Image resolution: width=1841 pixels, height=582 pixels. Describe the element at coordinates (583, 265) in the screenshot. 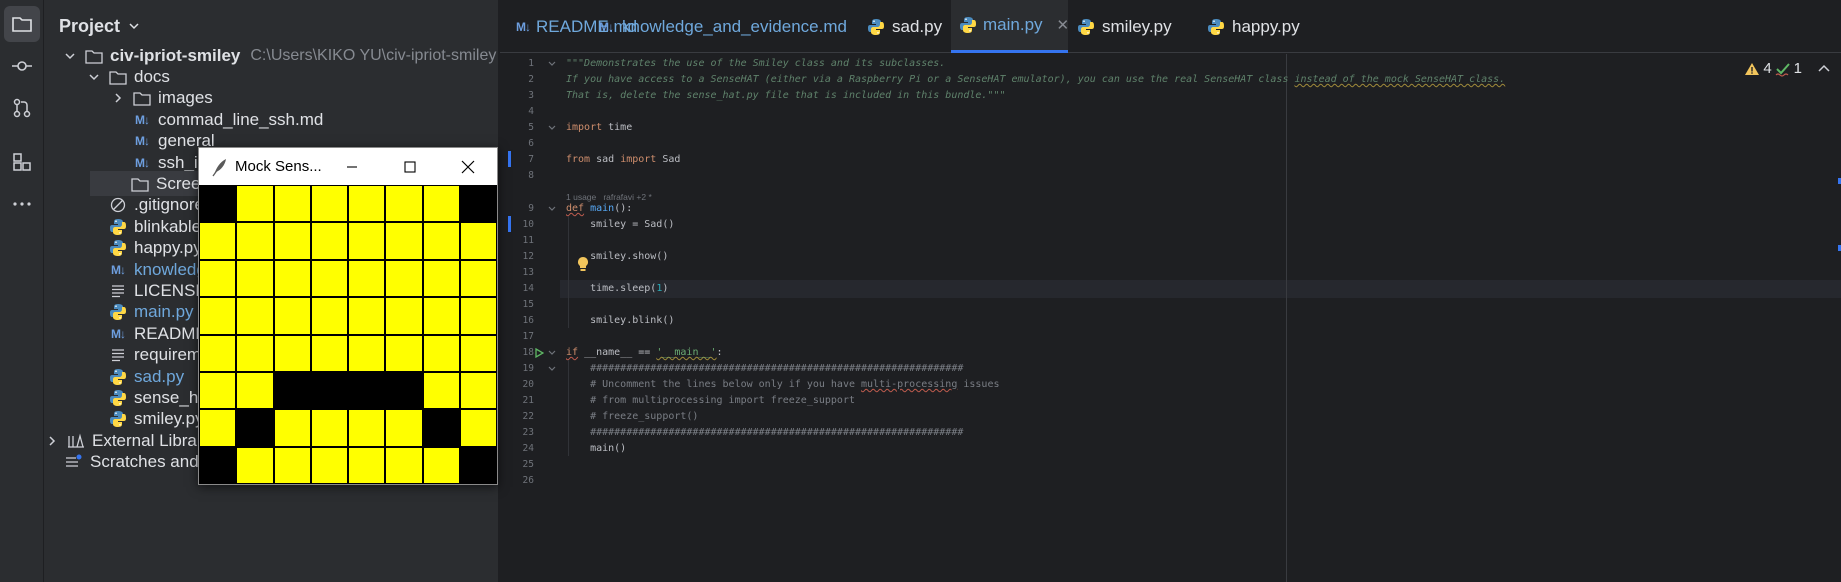

I see `lightbulb-icon` at that location.